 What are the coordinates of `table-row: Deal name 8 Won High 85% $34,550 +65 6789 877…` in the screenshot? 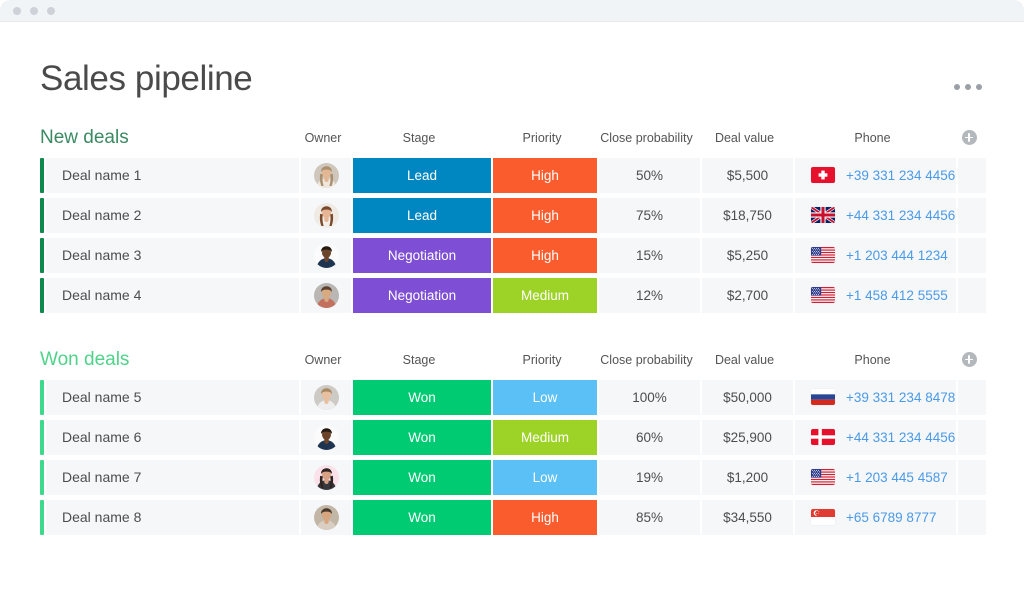 It's located at (513, 517).